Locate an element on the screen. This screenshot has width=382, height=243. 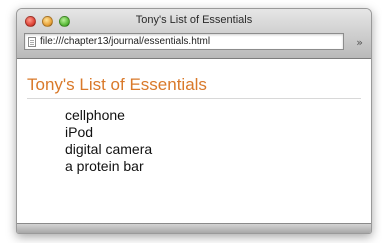
list-item: a protein bar is located at coordinates (104, 166).